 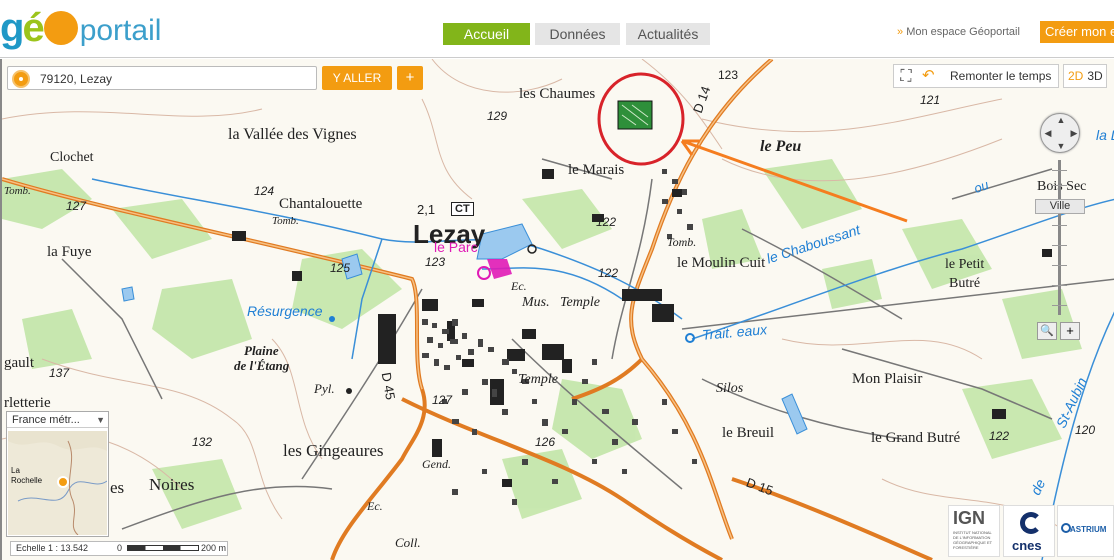 What do you see at coordinates (1077, 32) in the screenshot?
I see `creer-compte-button: Créer mon e` at bounding box center [1077, 32].